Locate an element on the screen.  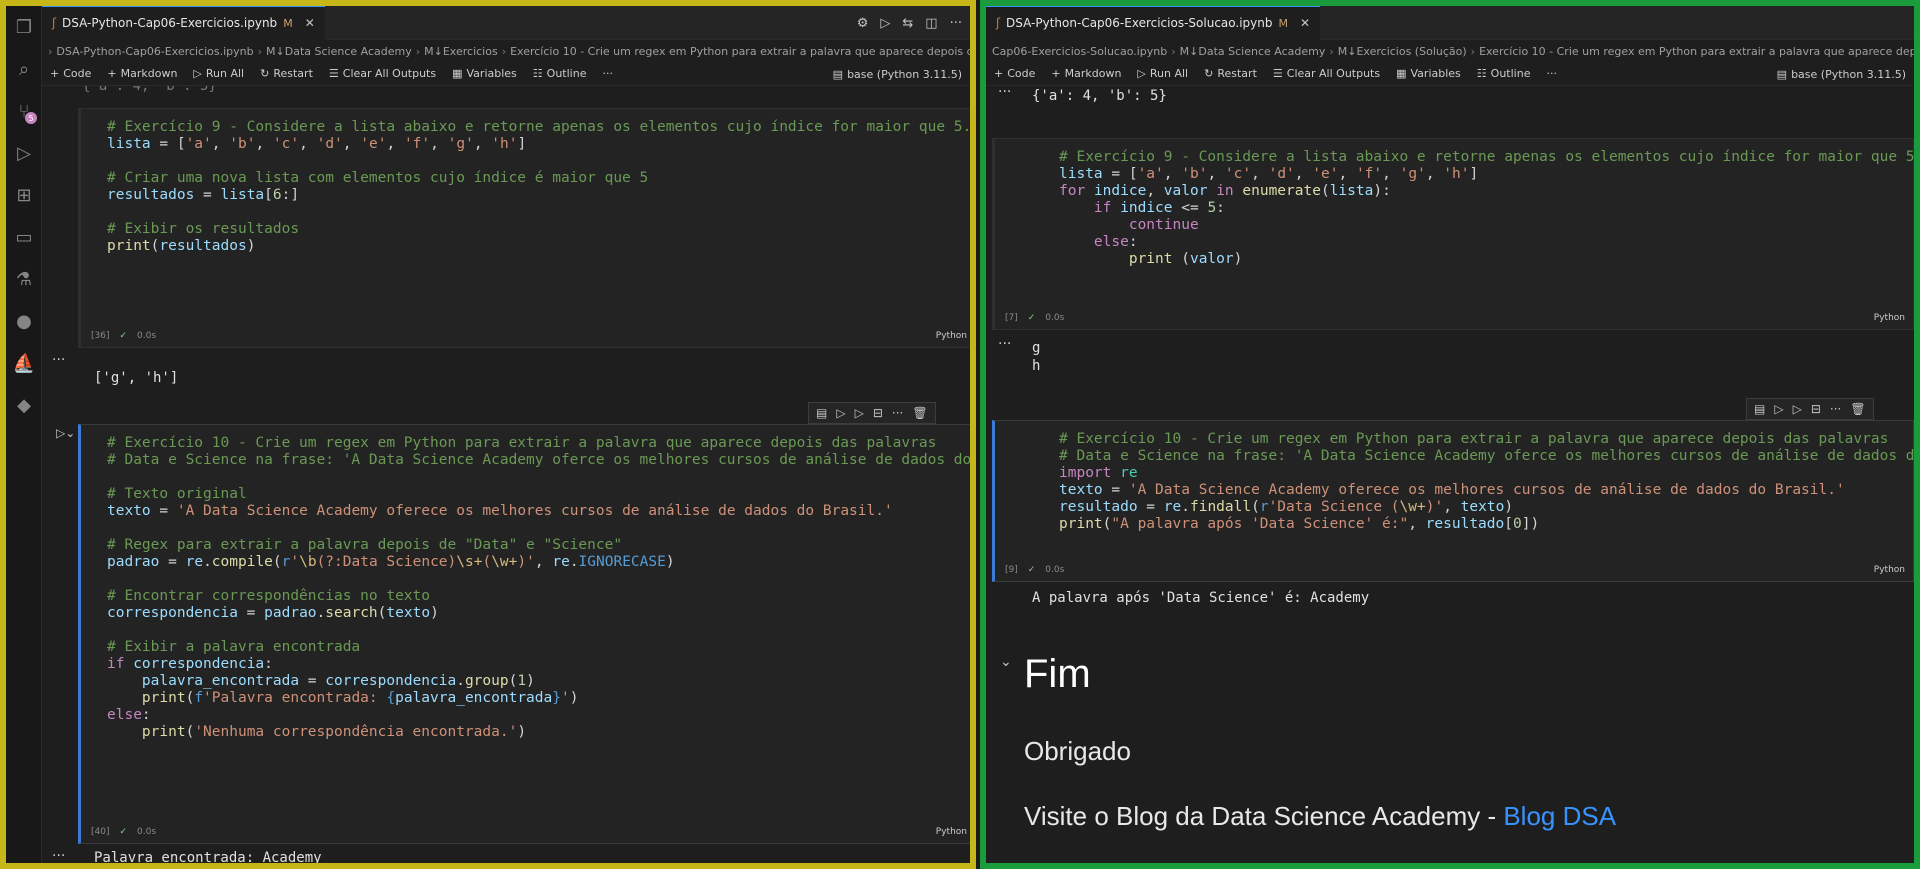
split-editor-icon: ◫ is located at coordinates (931, 23).